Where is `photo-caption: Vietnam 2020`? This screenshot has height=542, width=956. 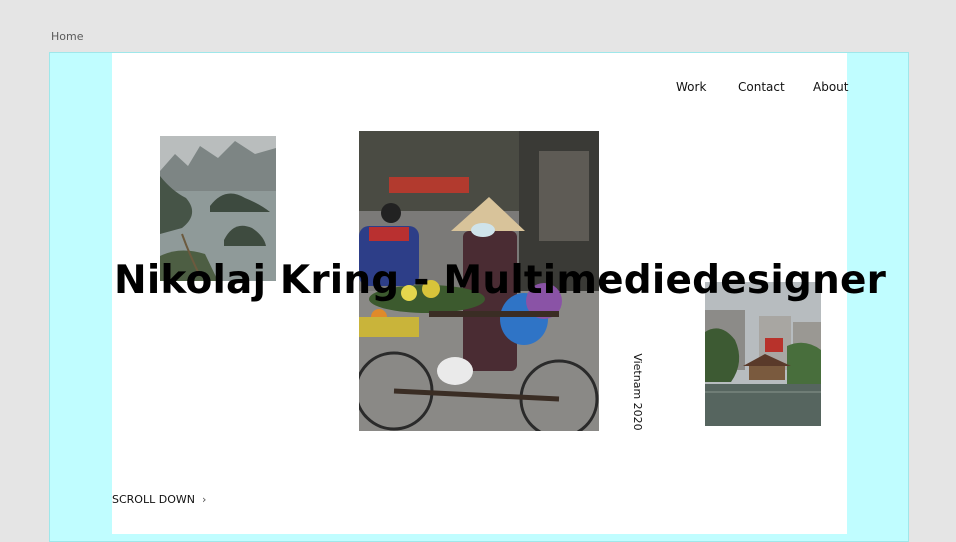 photo-caption: Vietnam 2020 is located at coordinates (637, 392).